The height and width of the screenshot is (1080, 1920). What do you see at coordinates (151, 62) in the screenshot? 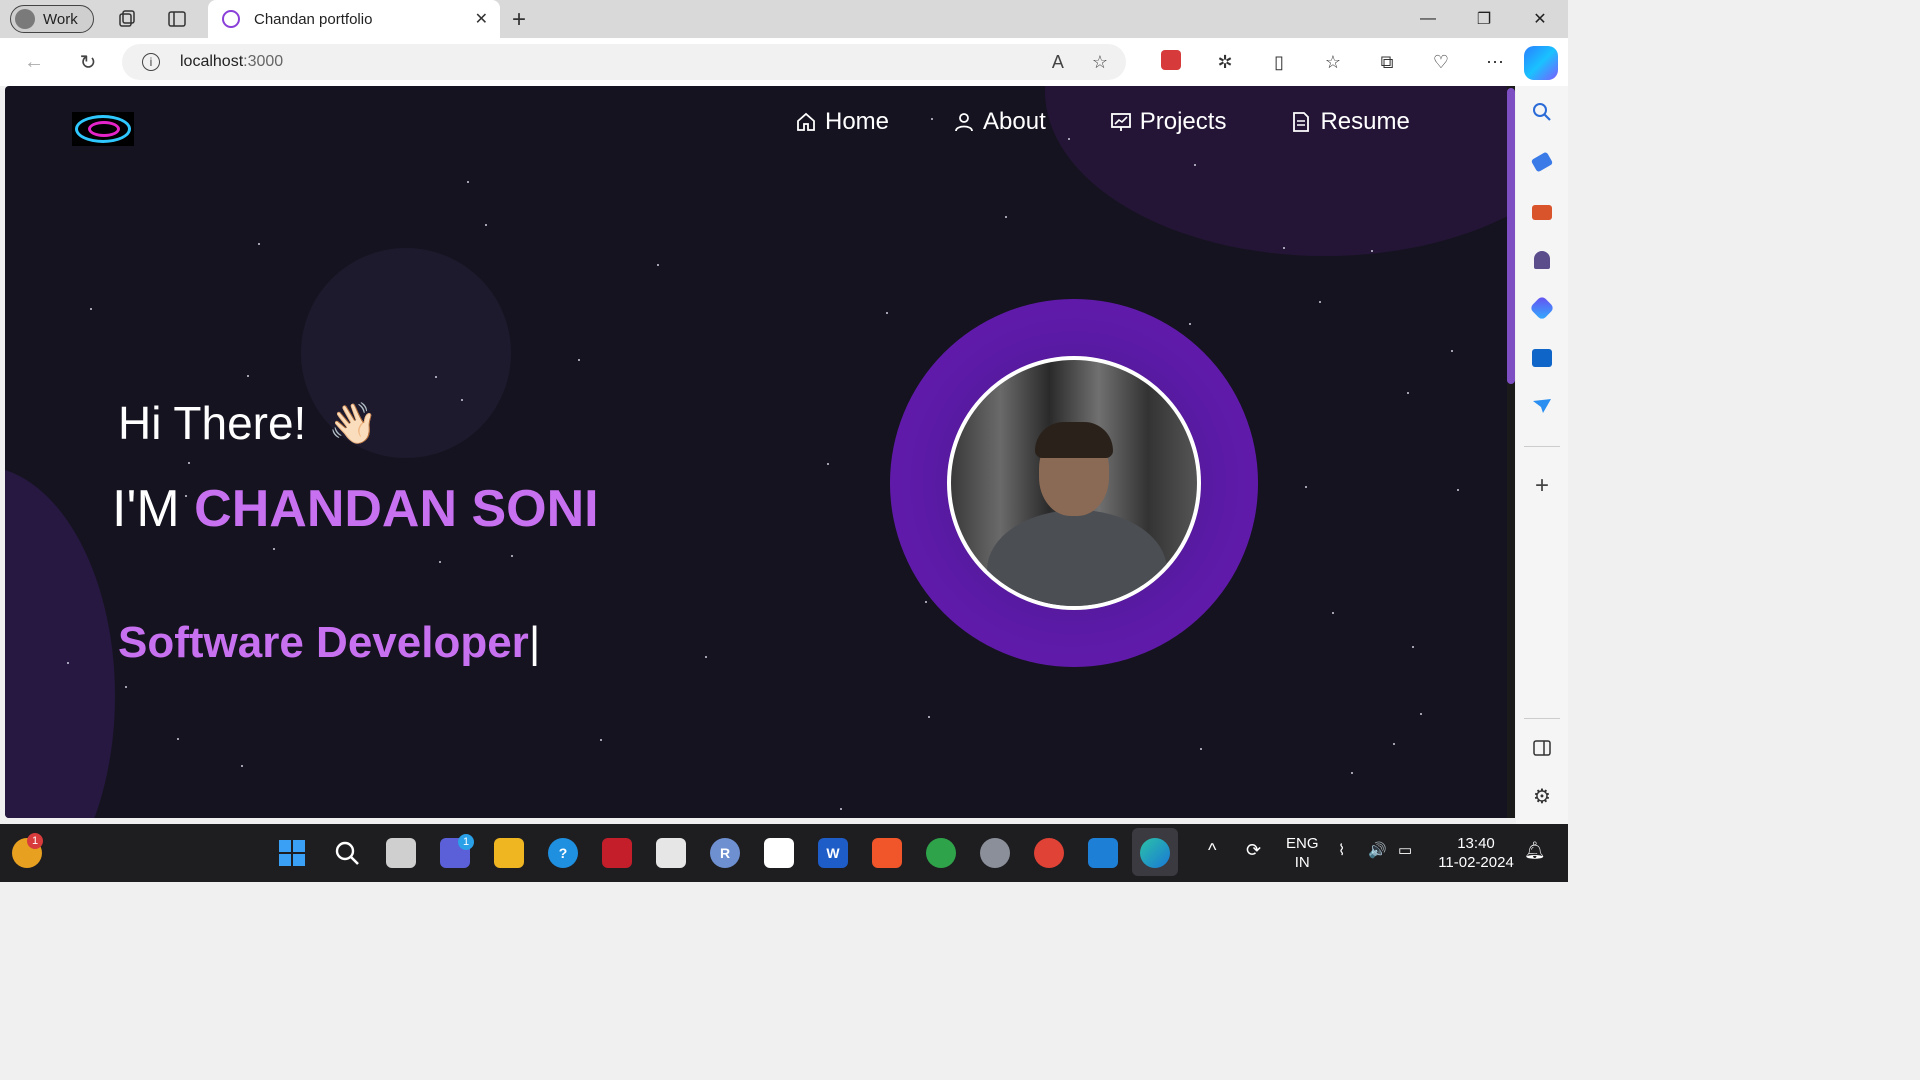
I see `site-info-icon: i` at bounding box center [151, 62].